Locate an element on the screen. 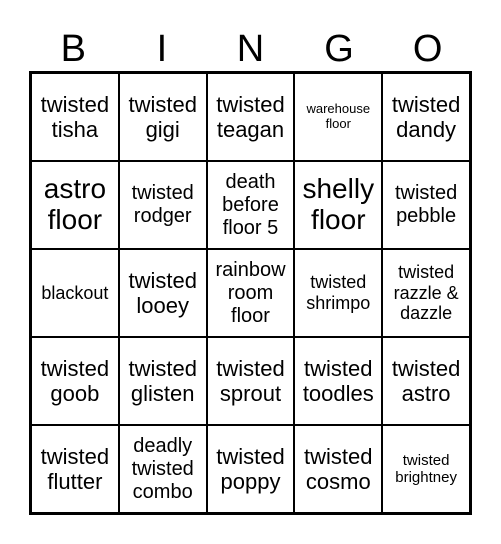  header-letter-b: B is located at coordinates (73, 49).